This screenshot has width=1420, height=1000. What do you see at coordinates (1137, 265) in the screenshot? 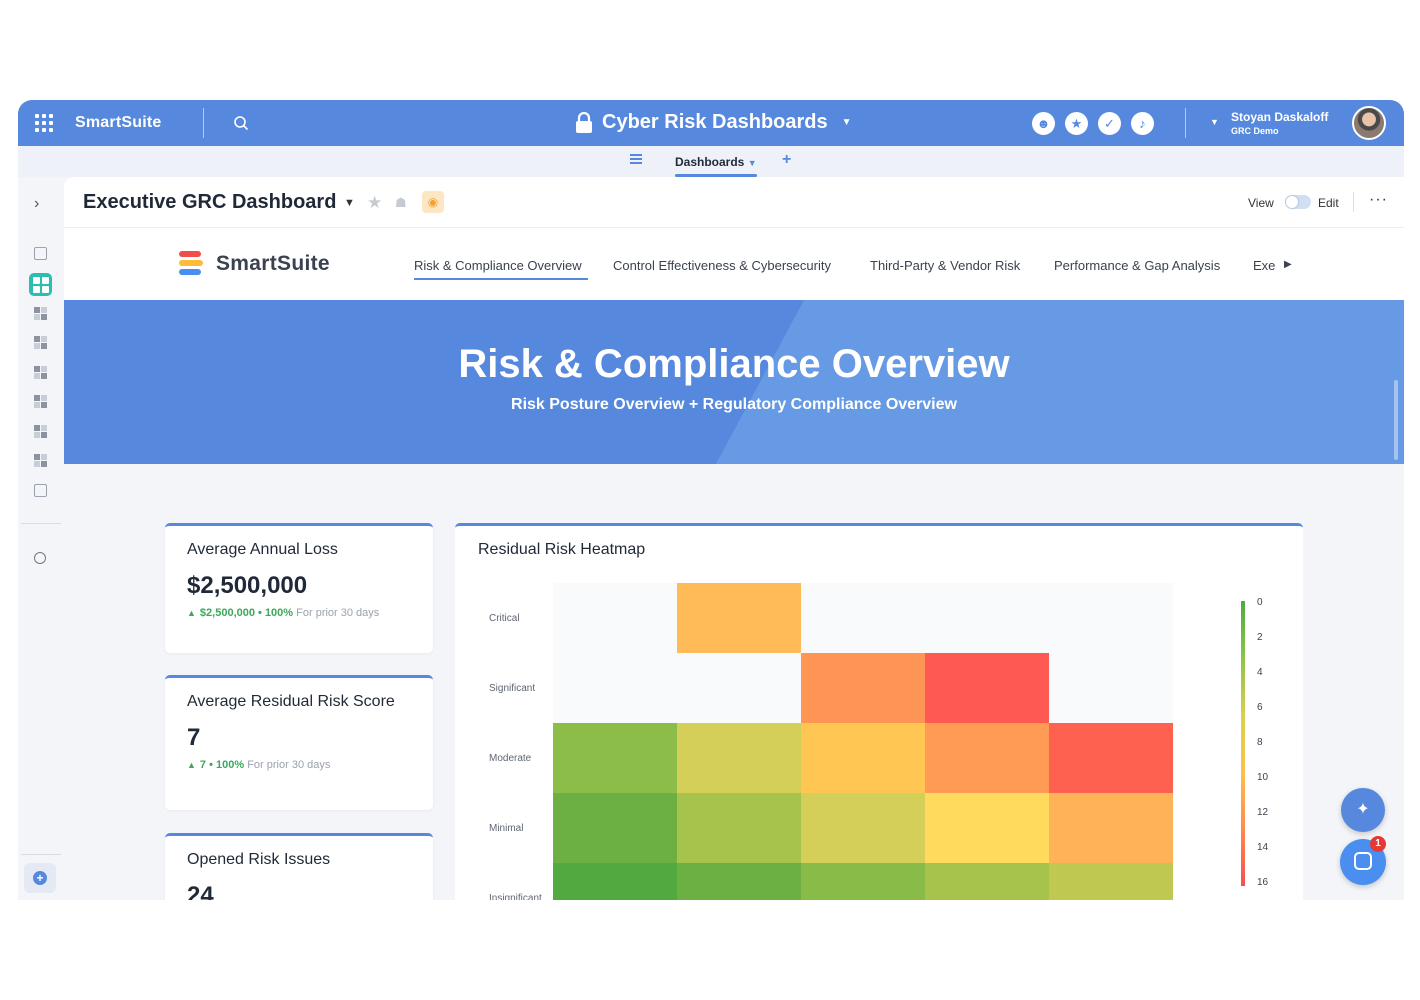
I see `nav-performance-gap-analysis: Performance & Gap Analysis` at bounding box center [1137, 265].